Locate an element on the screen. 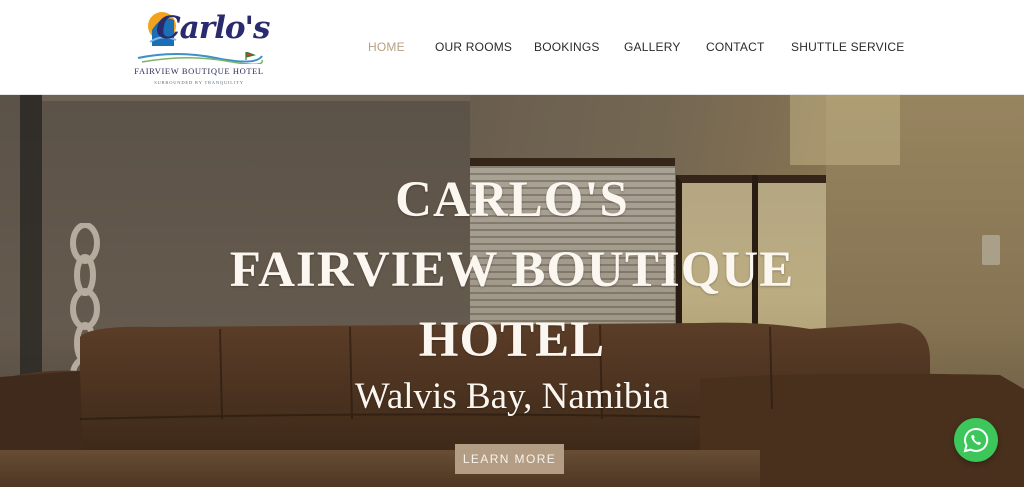  nav-our-rooms: OUR ROOMS is located at coordinates (473, 47).